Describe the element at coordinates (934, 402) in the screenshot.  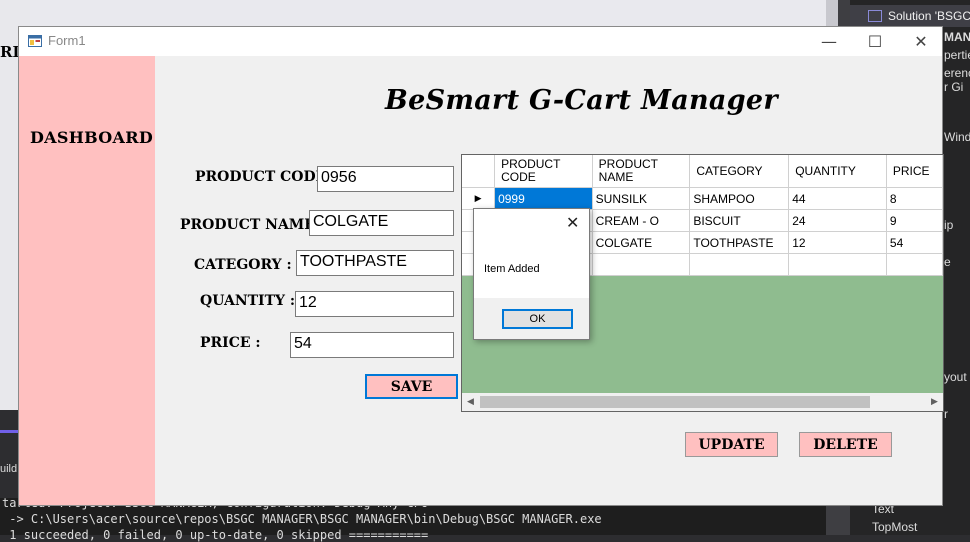
I see `scroll-right-icon: ▶` at that location.